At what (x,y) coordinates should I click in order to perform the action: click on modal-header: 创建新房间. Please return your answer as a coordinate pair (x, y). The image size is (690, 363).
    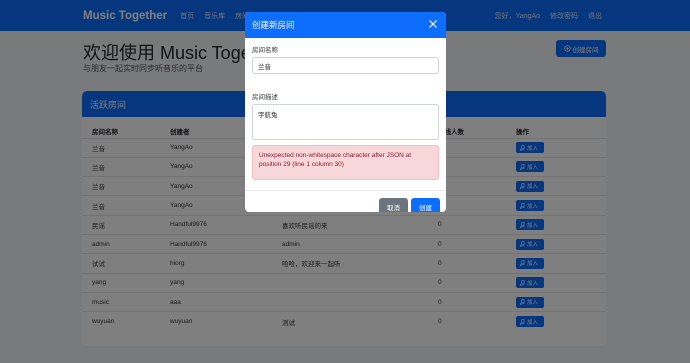
    Looking at the image, I should click on (345, 25).